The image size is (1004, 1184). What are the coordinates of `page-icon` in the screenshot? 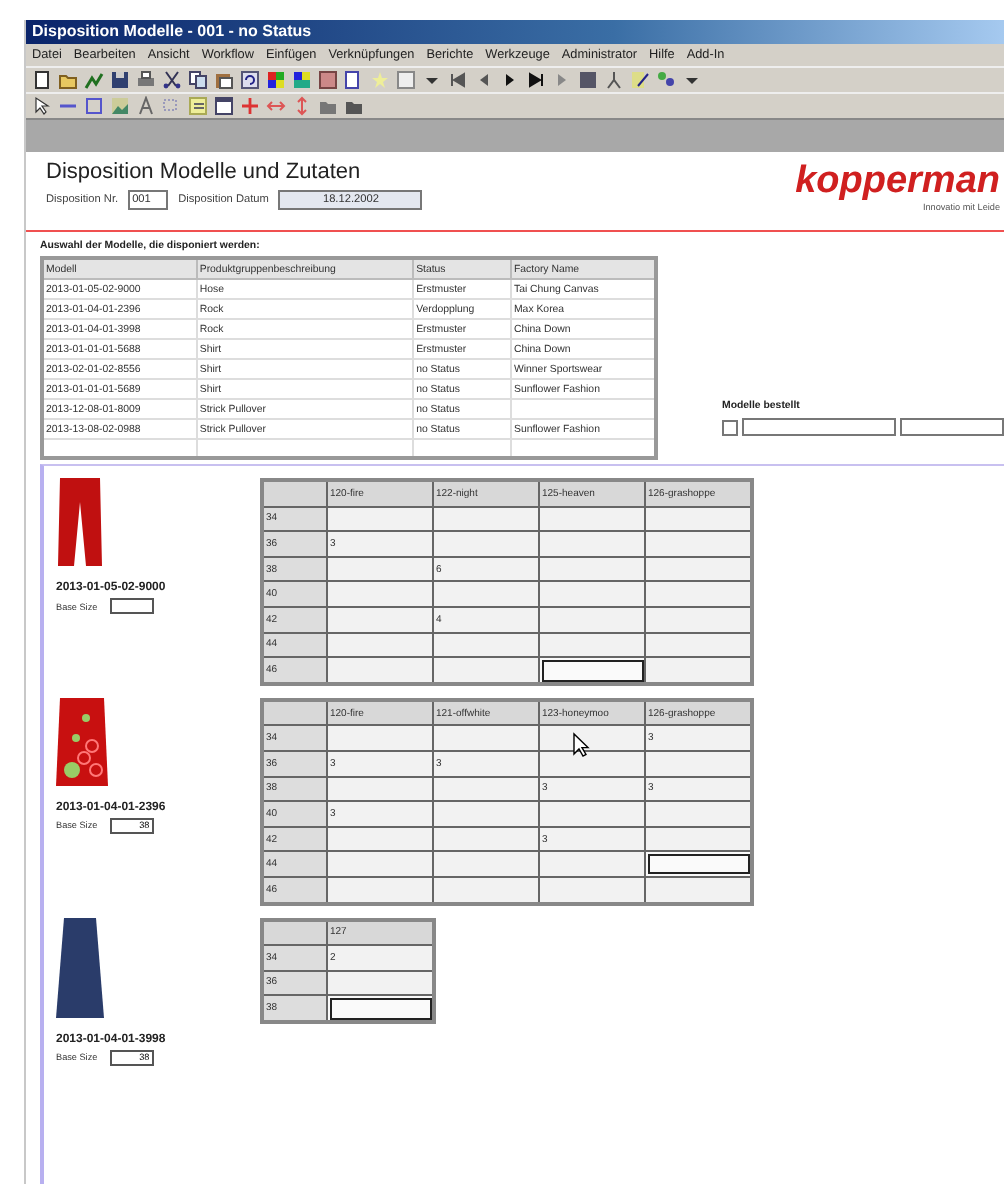 It's located at (354, 80).